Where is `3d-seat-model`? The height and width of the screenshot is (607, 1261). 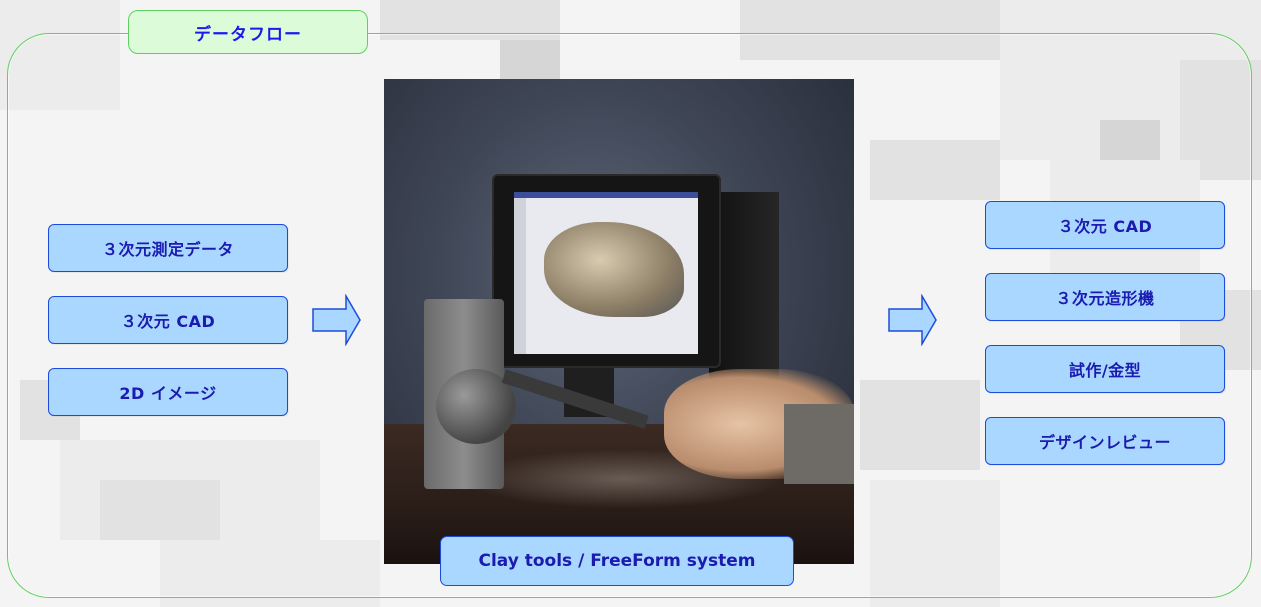 3d-seat-model is located at coordinates (614, 269).